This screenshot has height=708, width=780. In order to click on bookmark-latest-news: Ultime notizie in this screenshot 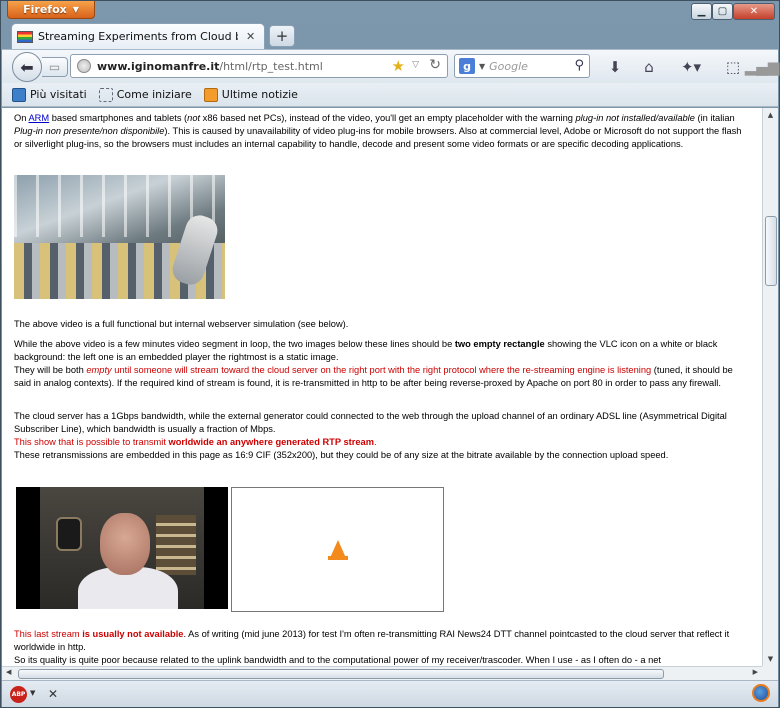, I will do `click(250, 94)`.